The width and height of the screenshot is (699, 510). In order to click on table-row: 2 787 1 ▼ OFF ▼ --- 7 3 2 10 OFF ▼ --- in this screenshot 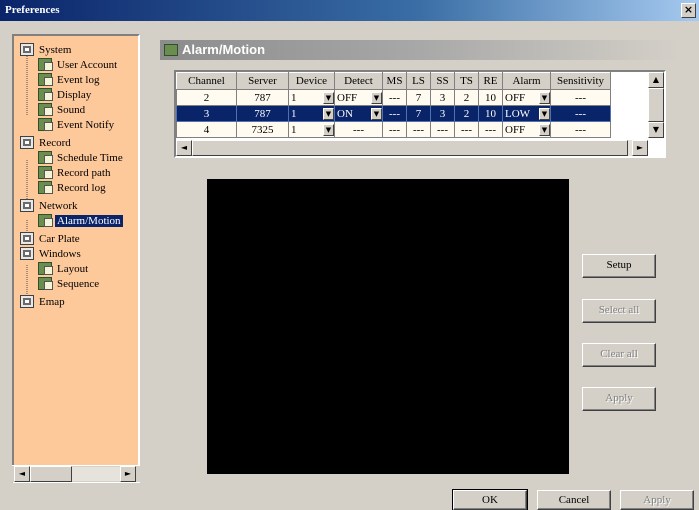, I will do `click(393, 97)`.